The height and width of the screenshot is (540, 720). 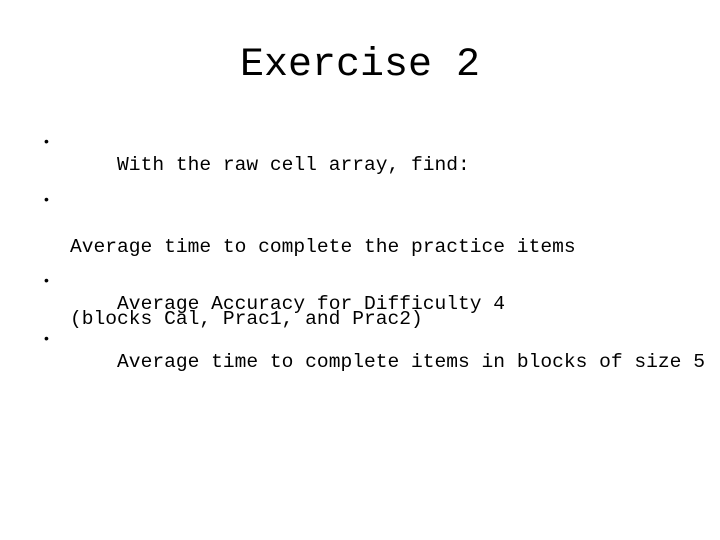 What do you see at coordinates (311, 304) in the screenshot?
I see `bullet-line: Average Accuracy for Difficulty 4` at bounding box center [311, 304].